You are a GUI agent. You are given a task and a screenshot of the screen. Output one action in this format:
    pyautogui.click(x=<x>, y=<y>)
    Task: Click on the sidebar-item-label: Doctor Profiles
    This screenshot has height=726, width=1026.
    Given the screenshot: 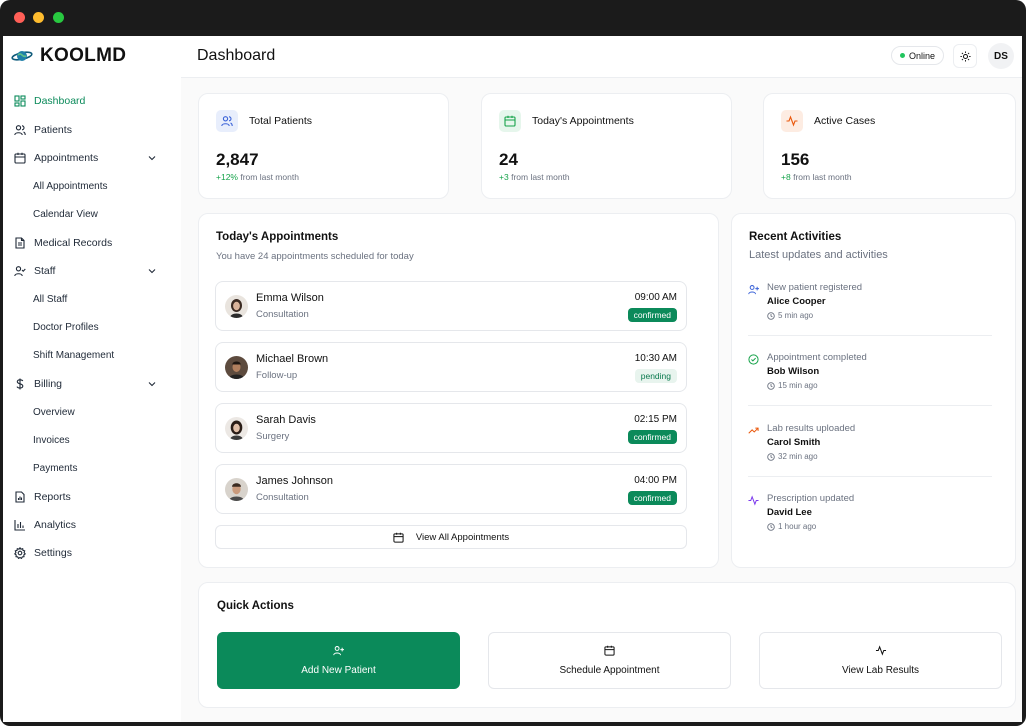 What is the action you would take?
    pyautogui.click(x=66, y=327)
    